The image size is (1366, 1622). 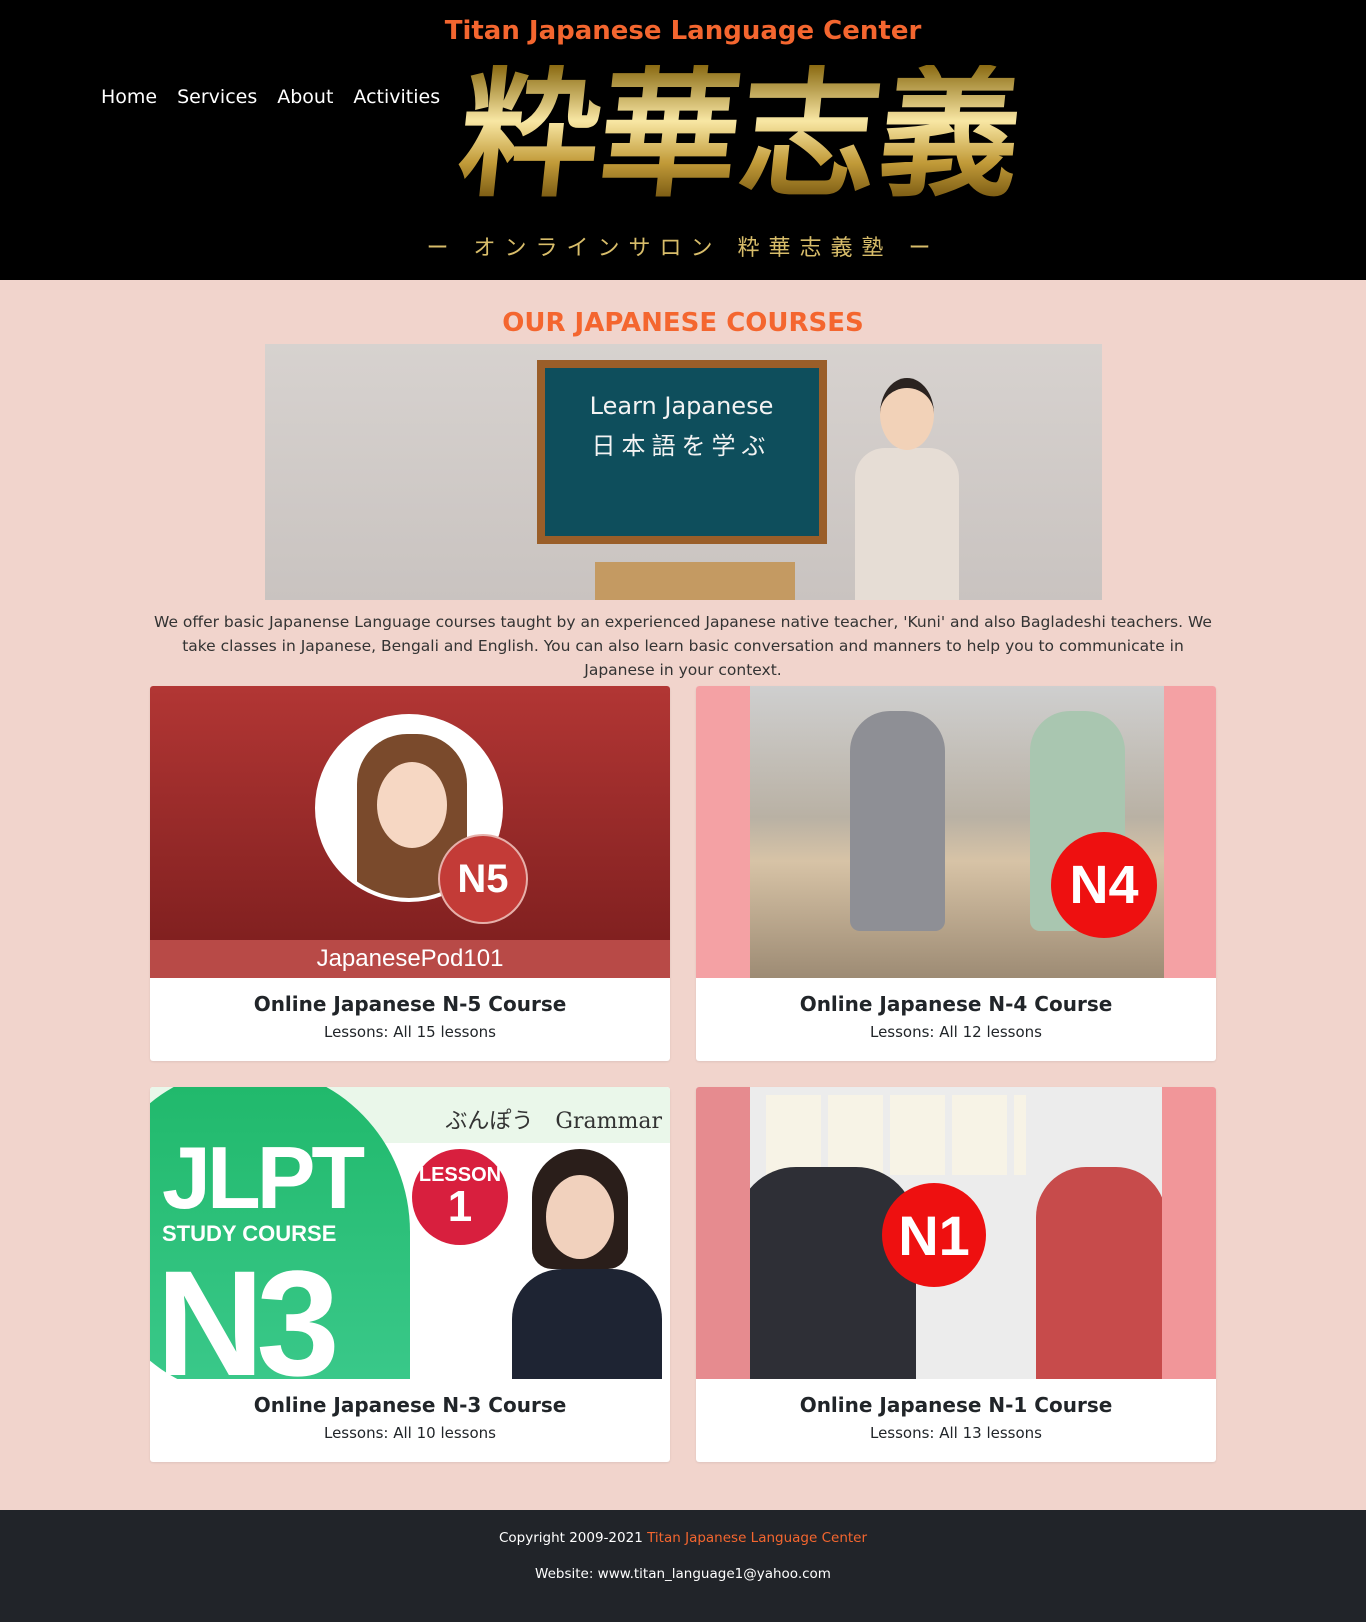 I want to click on lesson-number: 1, so click(x=460, y=1206).